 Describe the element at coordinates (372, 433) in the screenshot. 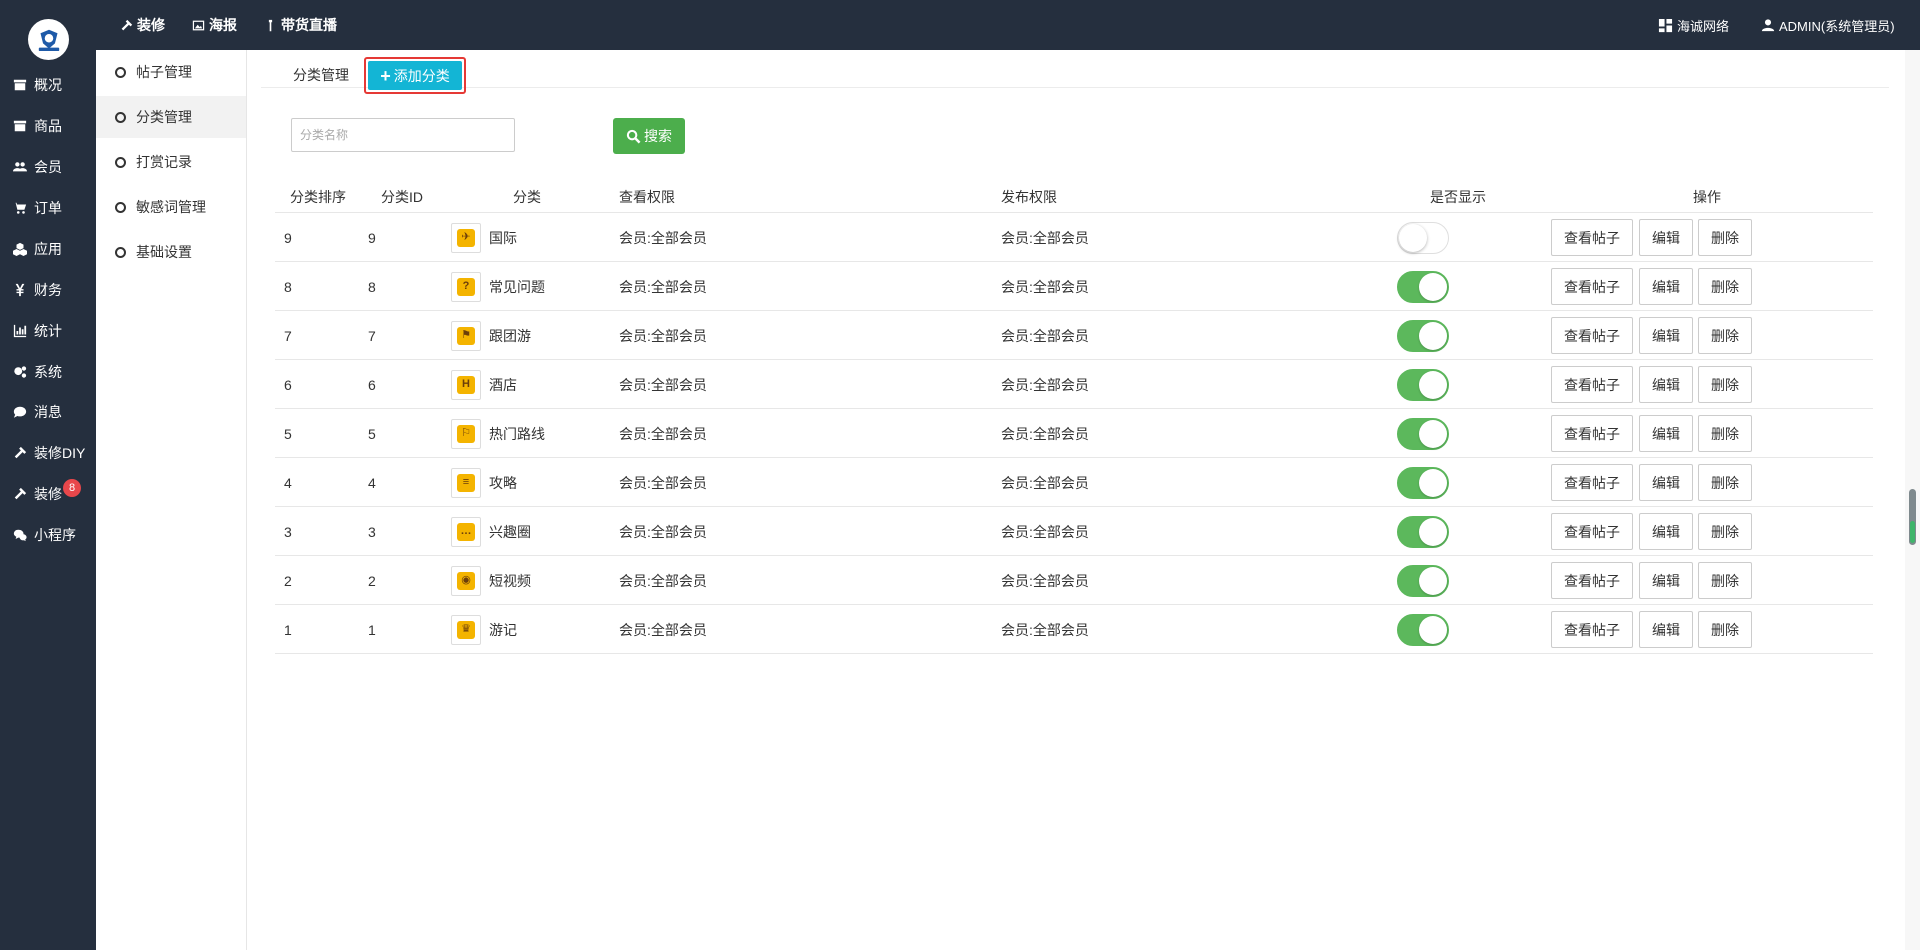

I see `cell-id: 5` at that location.